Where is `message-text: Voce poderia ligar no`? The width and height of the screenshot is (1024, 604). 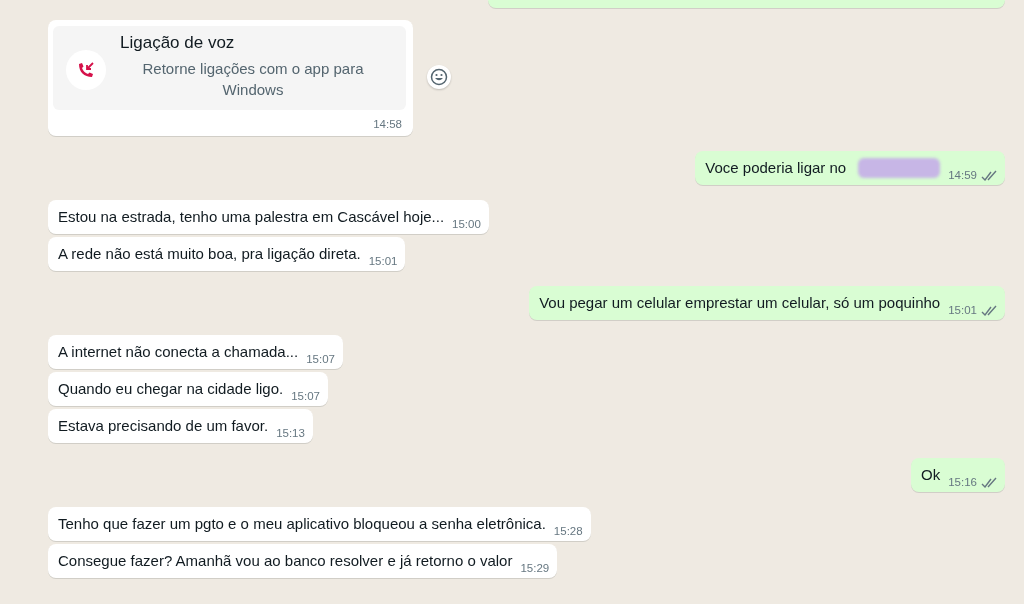 message-text: Voce poderia ligar no is located at coordinates (776, 168).